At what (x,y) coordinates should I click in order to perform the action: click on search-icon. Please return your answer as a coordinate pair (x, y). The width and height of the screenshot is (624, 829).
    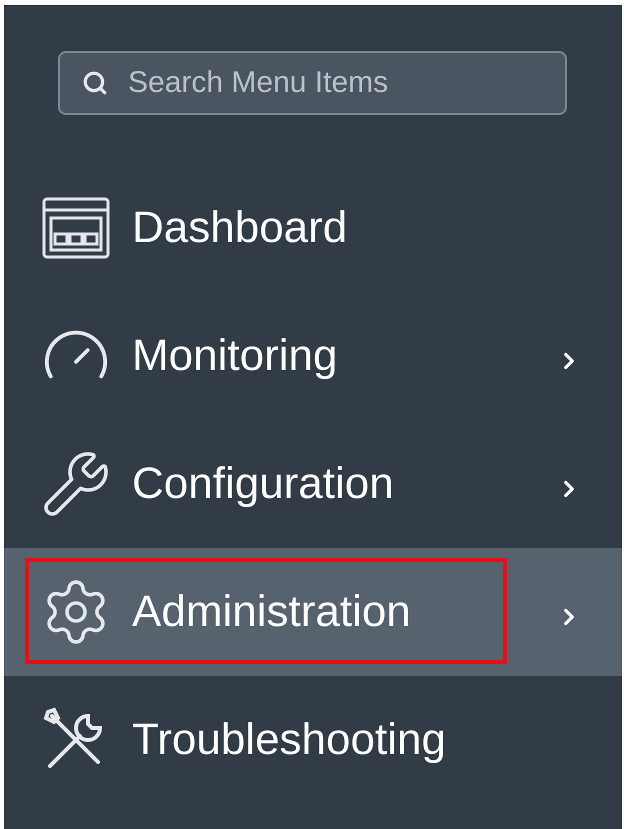
    Looking at the image, I should click on (95, 83).